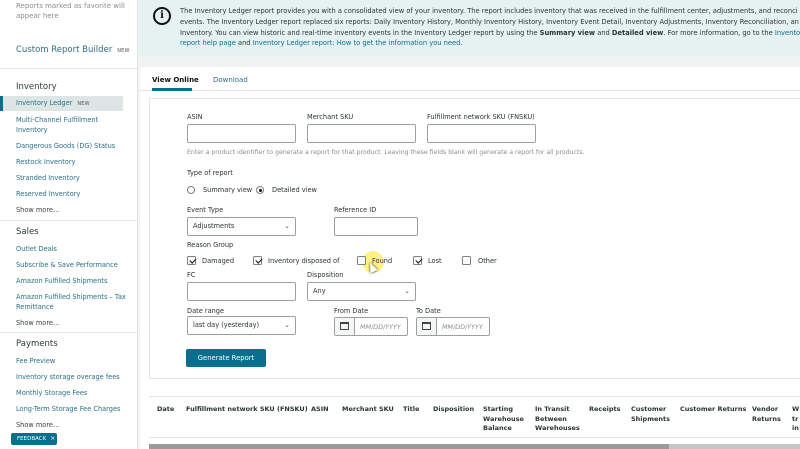  Describe the element at coordinates (226, 358) in the screenshot. I see `generate-report-button: Generate Report` at that location.